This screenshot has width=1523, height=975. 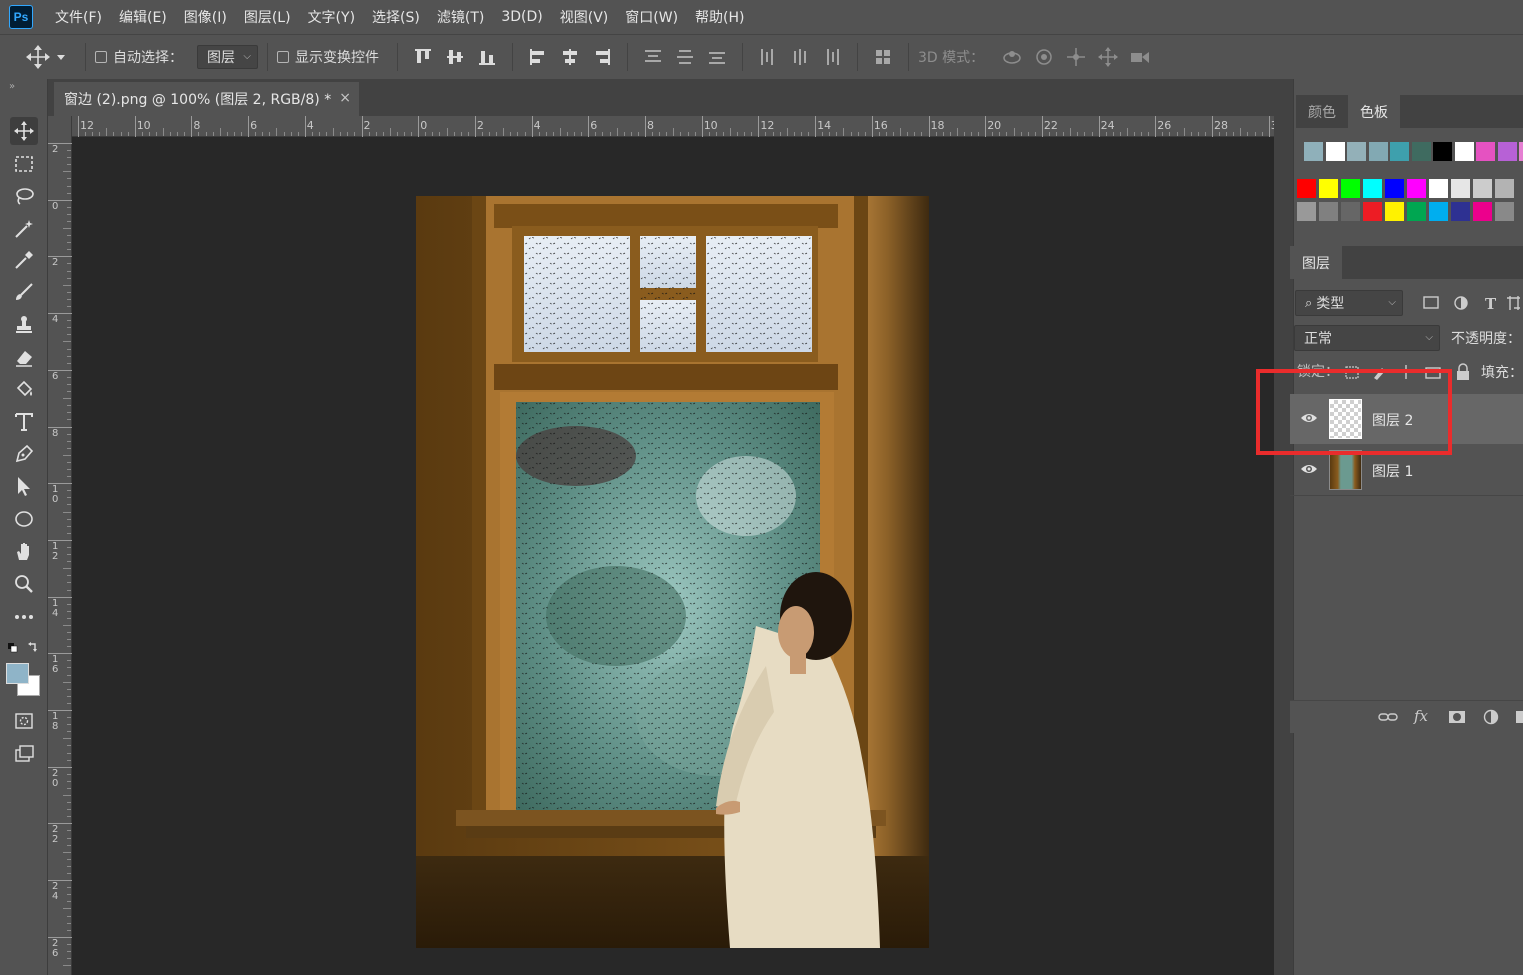 What do you see at coordinates (423, 57) in the screenshot?
I see `align-top-icon` at bounding box center [423, 57].